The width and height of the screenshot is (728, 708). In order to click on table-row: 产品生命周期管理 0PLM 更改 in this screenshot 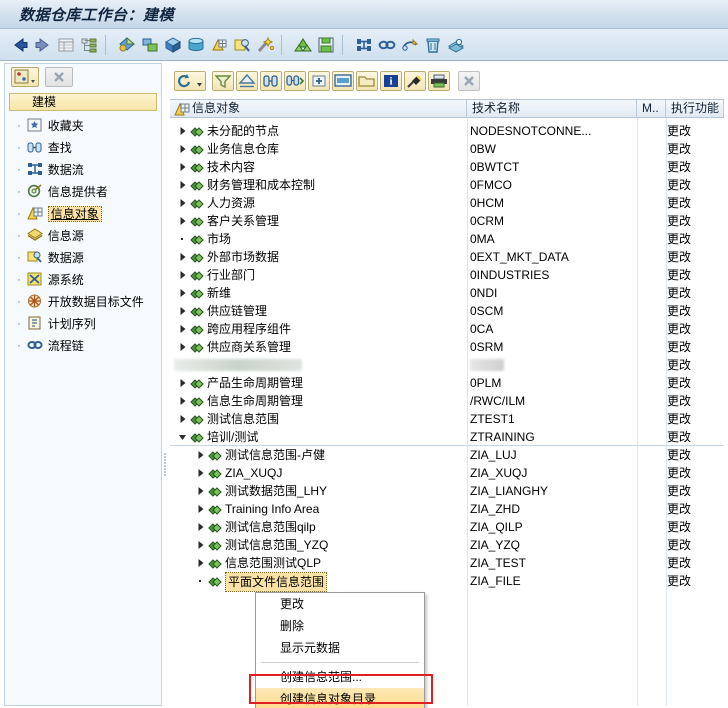, I will do `click(447, 383)`.